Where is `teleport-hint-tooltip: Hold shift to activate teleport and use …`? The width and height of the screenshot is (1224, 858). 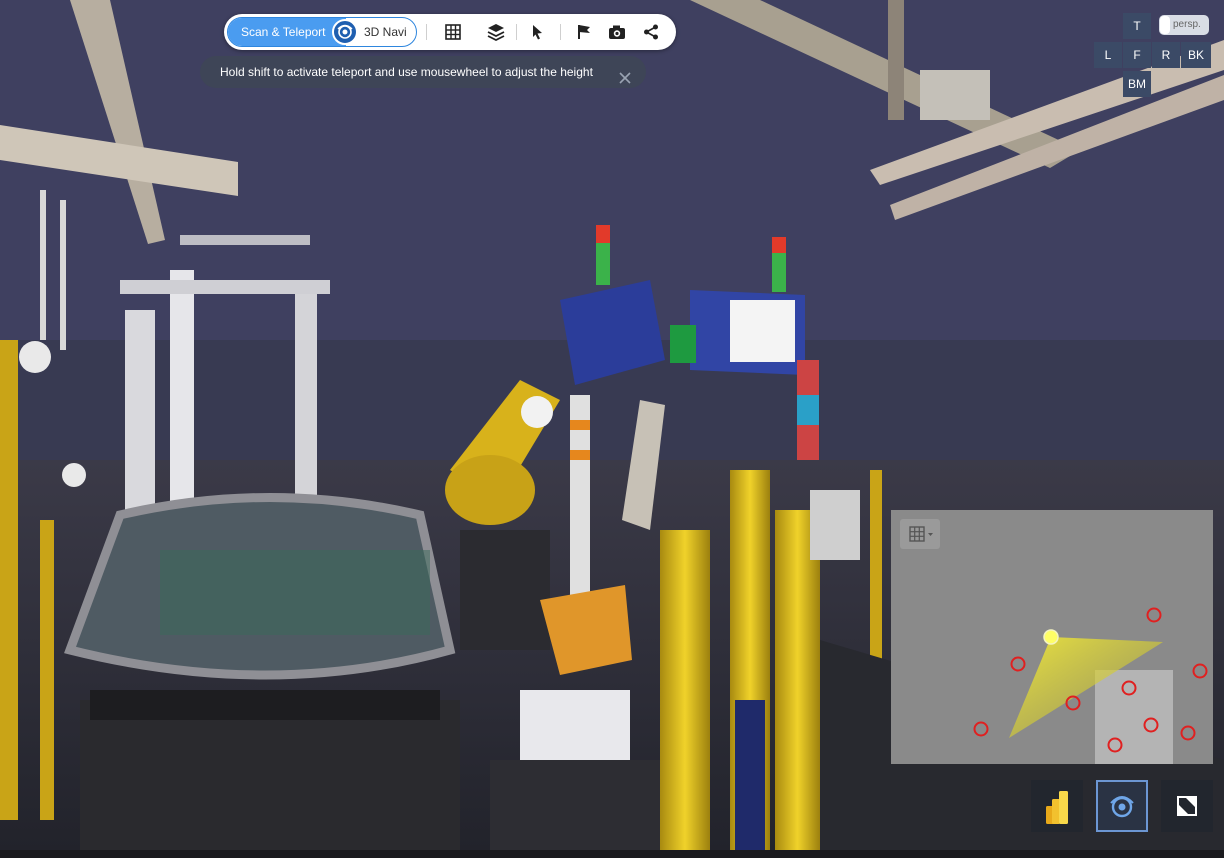 teleport-hint-tooltip: Hold shift to activate teleport and use … is located at coordinates (423, 72).